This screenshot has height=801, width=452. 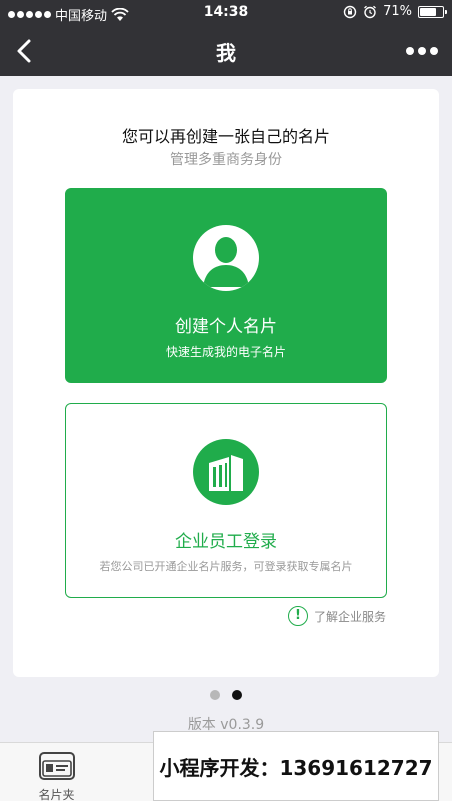 I want to click on panel-subline: 管理多重商务身份, so click(x=226, y=160).